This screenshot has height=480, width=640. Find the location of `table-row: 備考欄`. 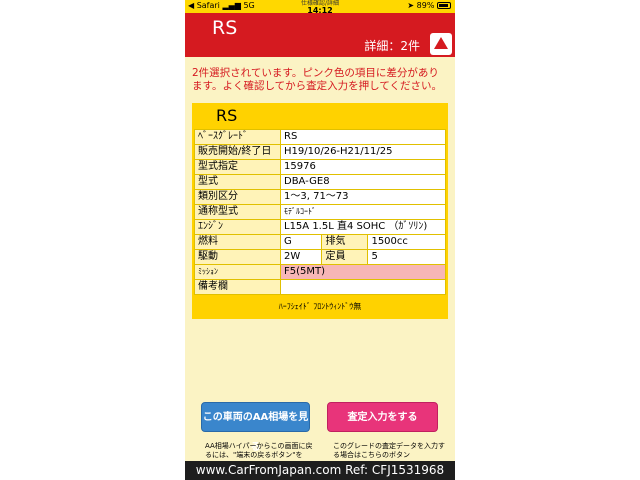

table-row: 備考欄 is located at coordinates (320, 287).